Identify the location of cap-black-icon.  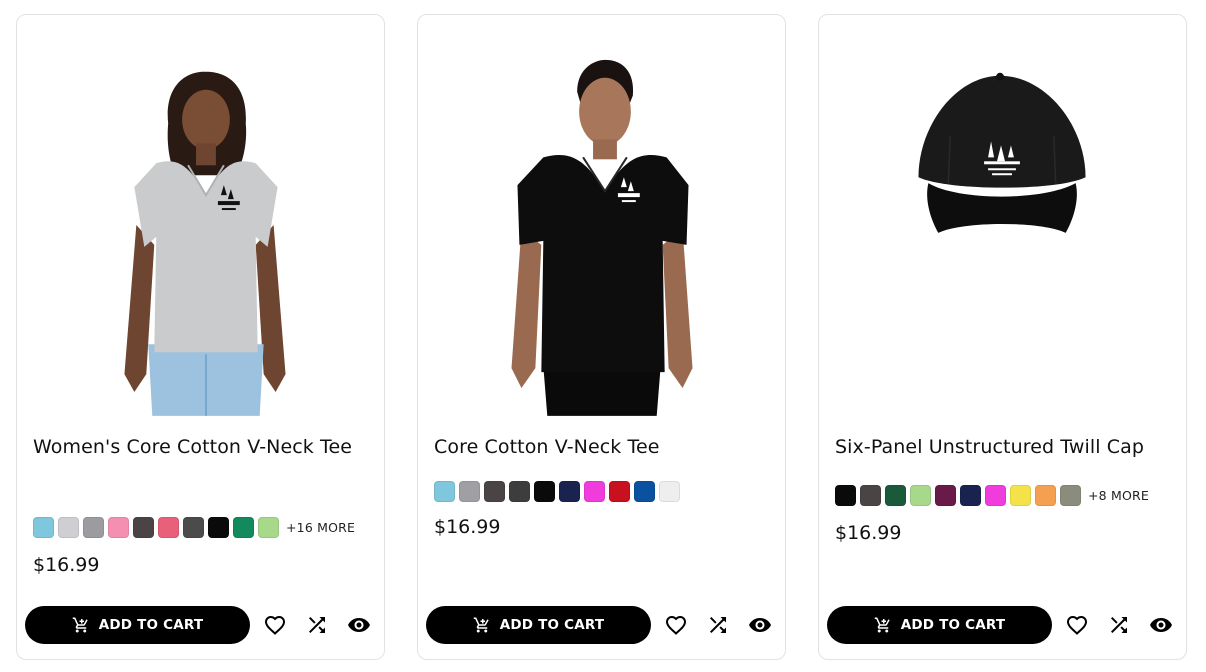
(1002, 152).